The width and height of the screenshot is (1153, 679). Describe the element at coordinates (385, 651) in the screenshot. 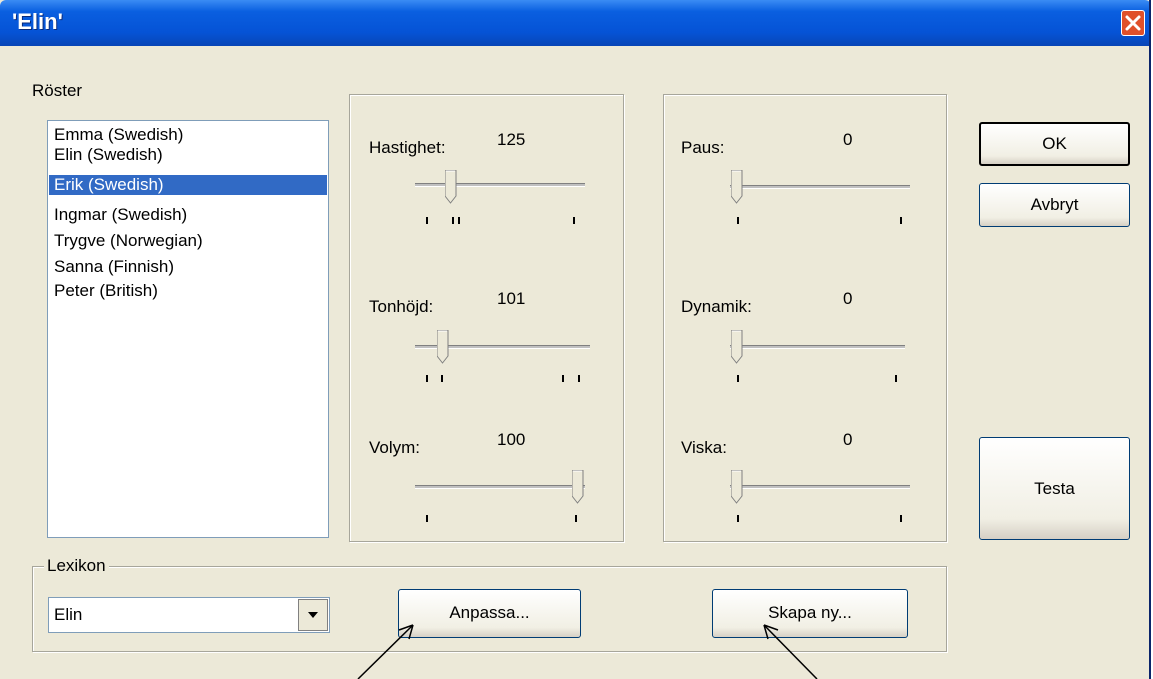

I see `arrow-anpassa-icon` at that location.